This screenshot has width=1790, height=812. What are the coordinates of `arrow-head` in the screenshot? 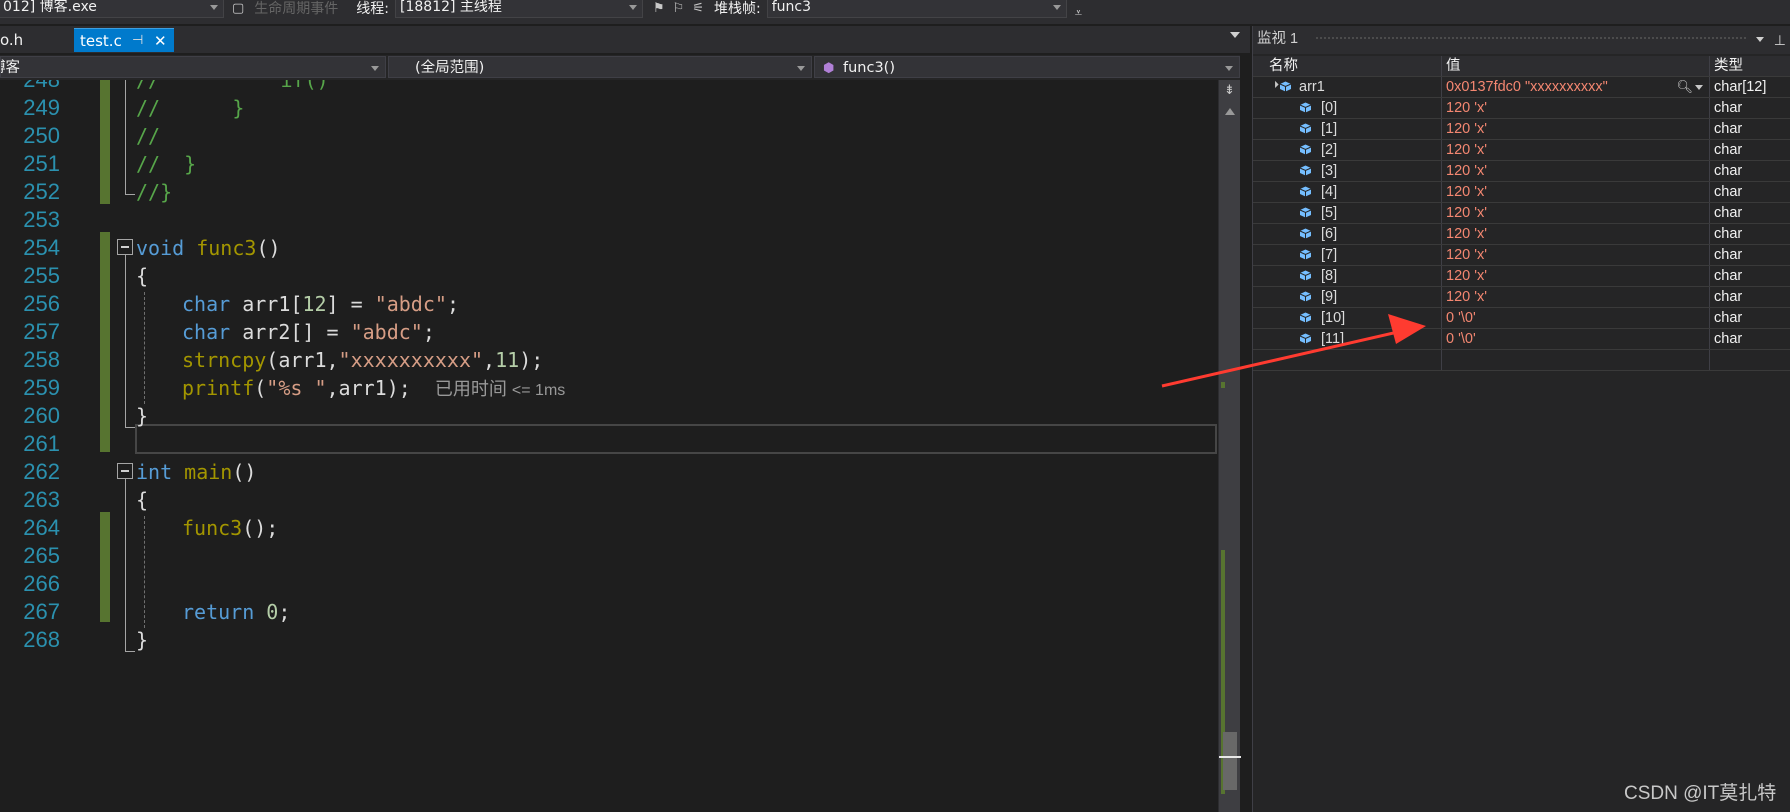 It's located at (1407, 329).